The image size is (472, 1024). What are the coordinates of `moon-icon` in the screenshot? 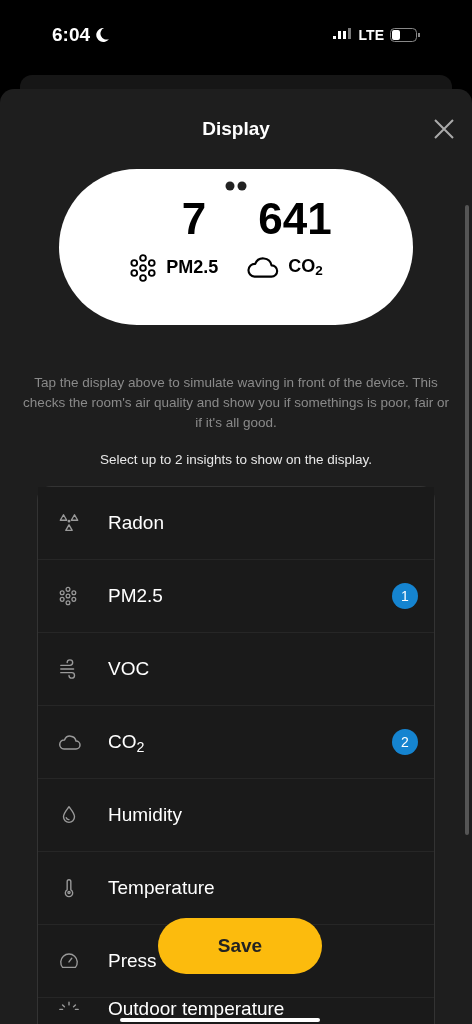 It's located at (102, 35).